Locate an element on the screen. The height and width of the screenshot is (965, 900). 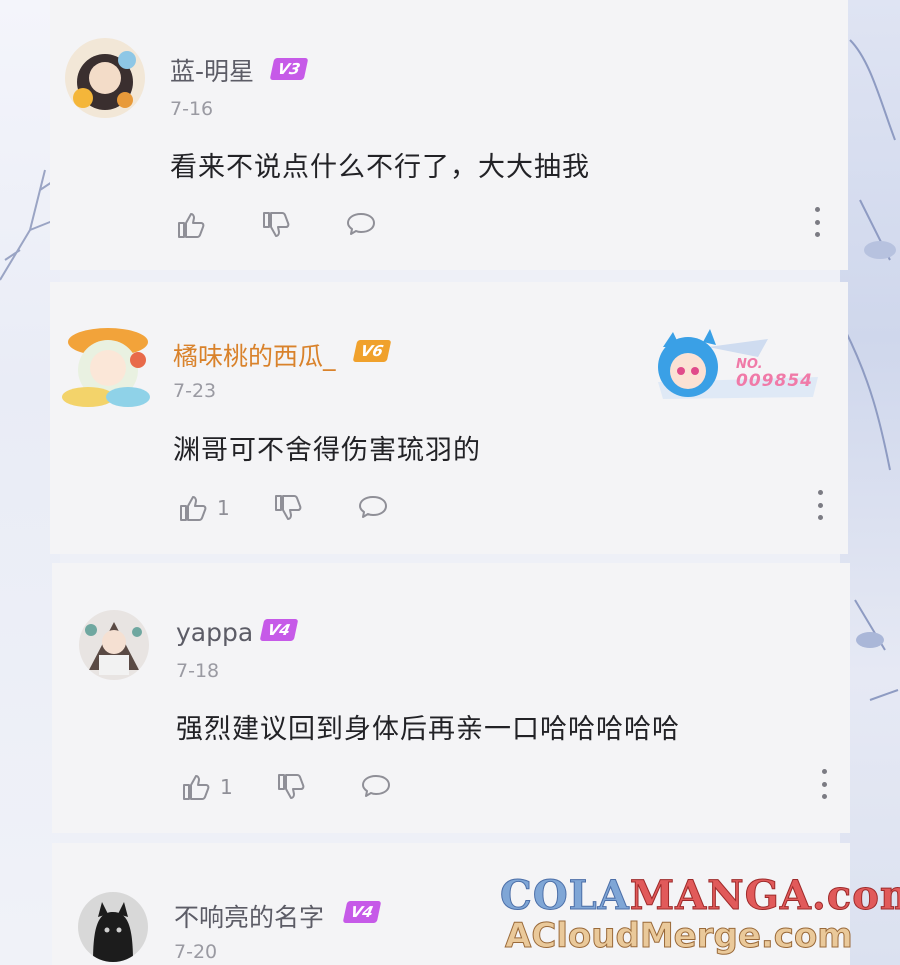
watermark: COLAMANGA.com ACloudMerge.com is located at coordinates (700, 918).